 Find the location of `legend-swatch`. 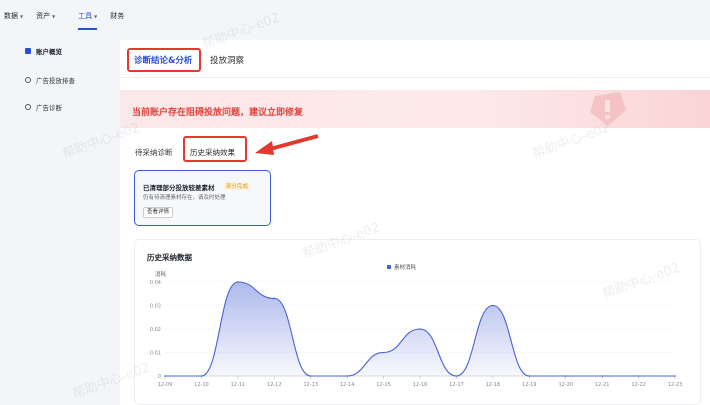

legend-swatch is located at coordinates (389, 267).